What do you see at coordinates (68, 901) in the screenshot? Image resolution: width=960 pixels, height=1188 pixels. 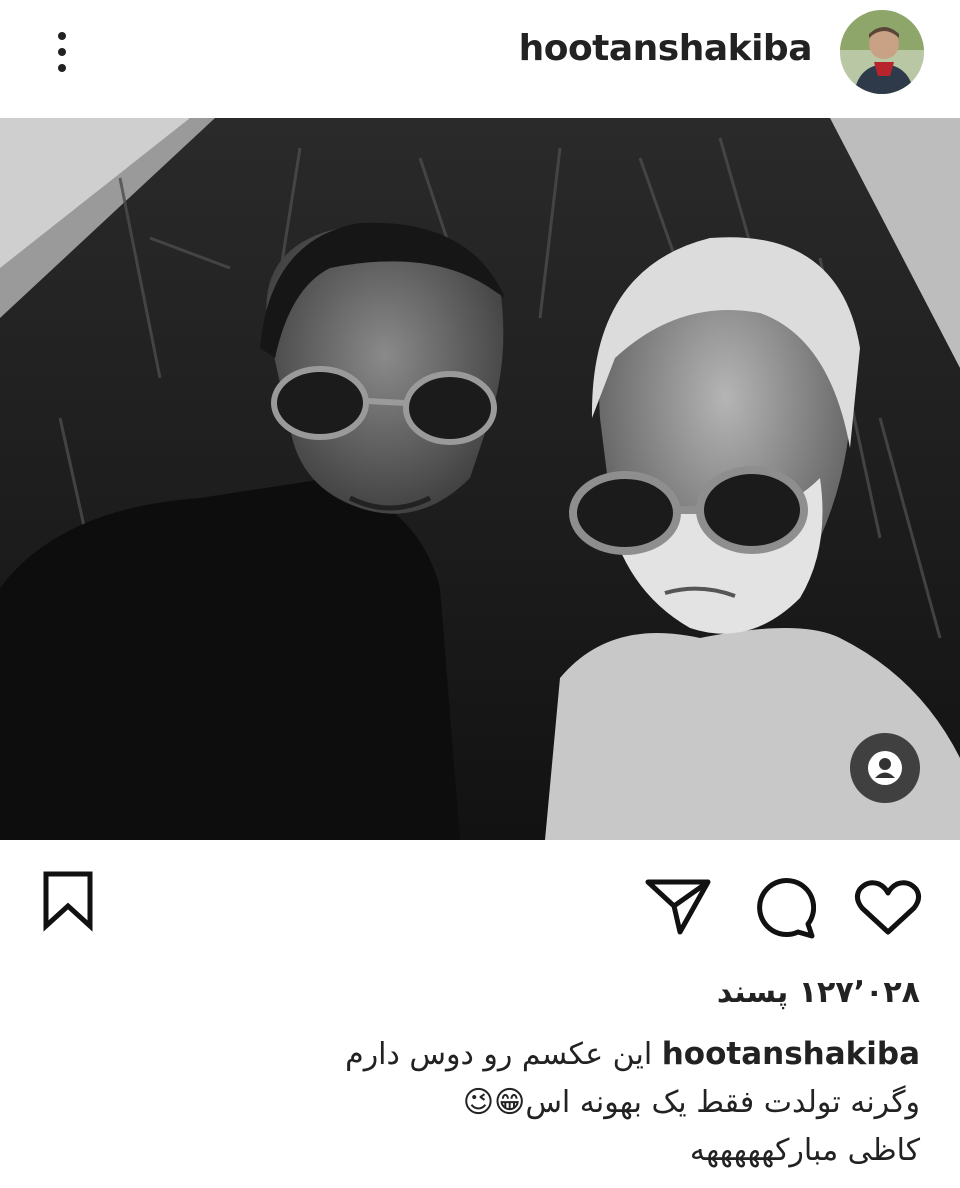 I see `bookmark-icon` at bounding box center [68, 901].